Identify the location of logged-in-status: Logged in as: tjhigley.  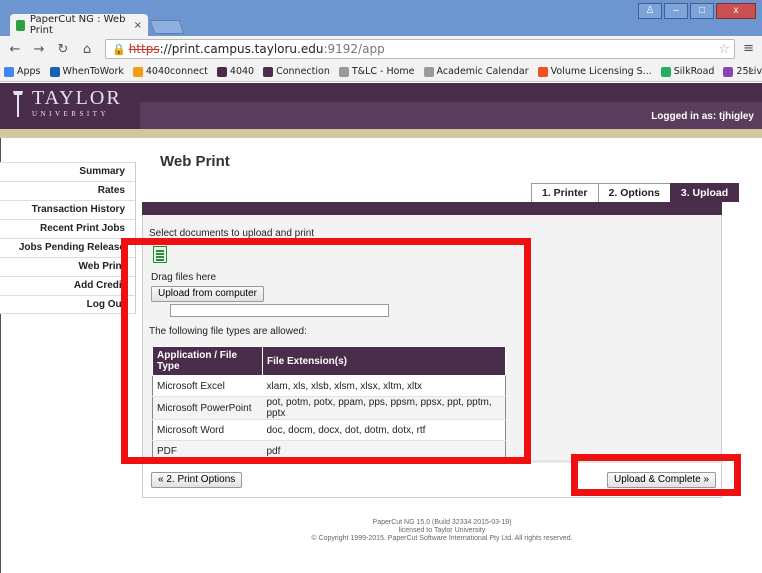
(702, 116).